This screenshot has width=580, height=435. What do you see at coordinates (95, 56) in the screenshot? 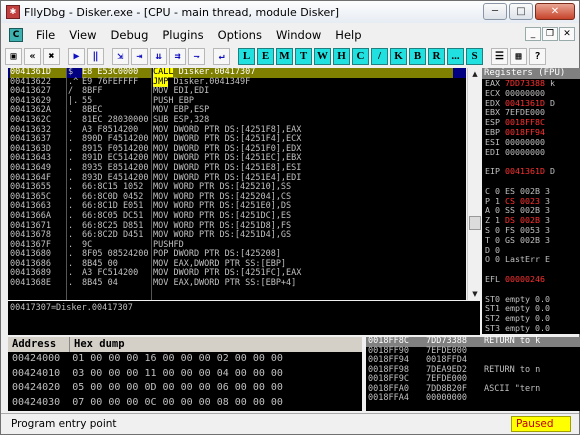
I see `pause-button: ‖` at bounding box center [95, 56].